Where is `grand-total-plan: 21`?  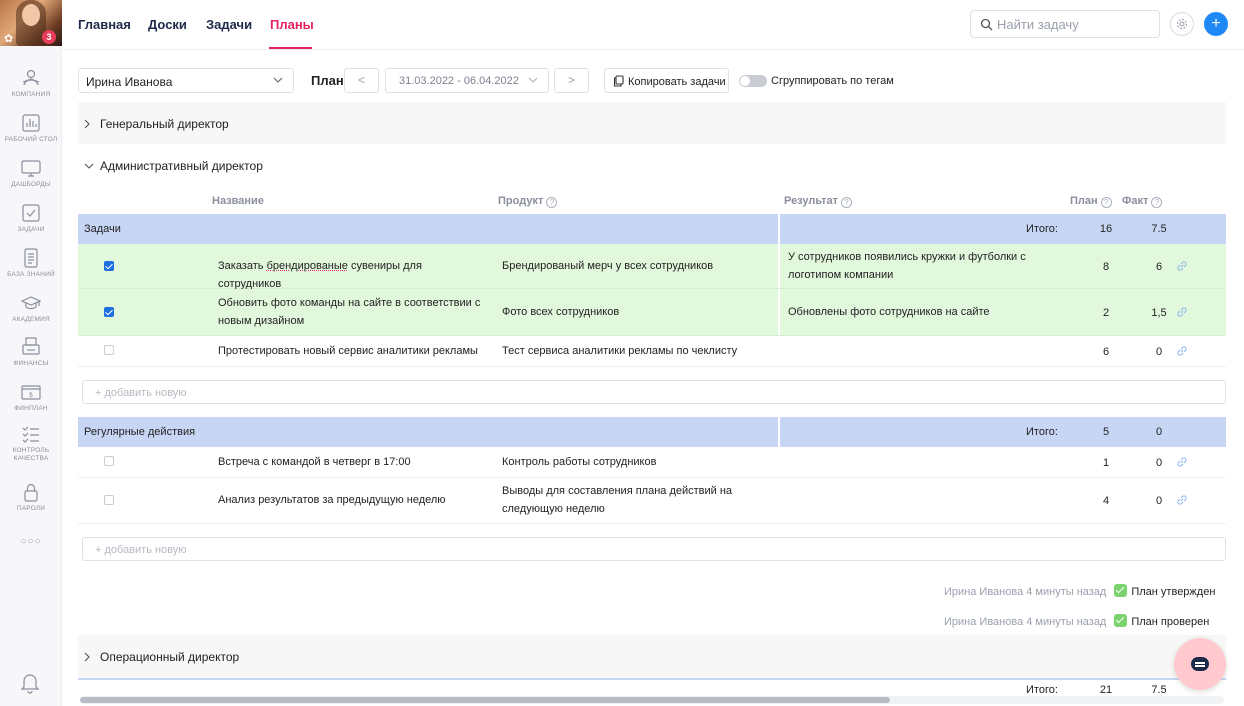 grand-total-plan: 21 is located at coordinates (1106, 690).